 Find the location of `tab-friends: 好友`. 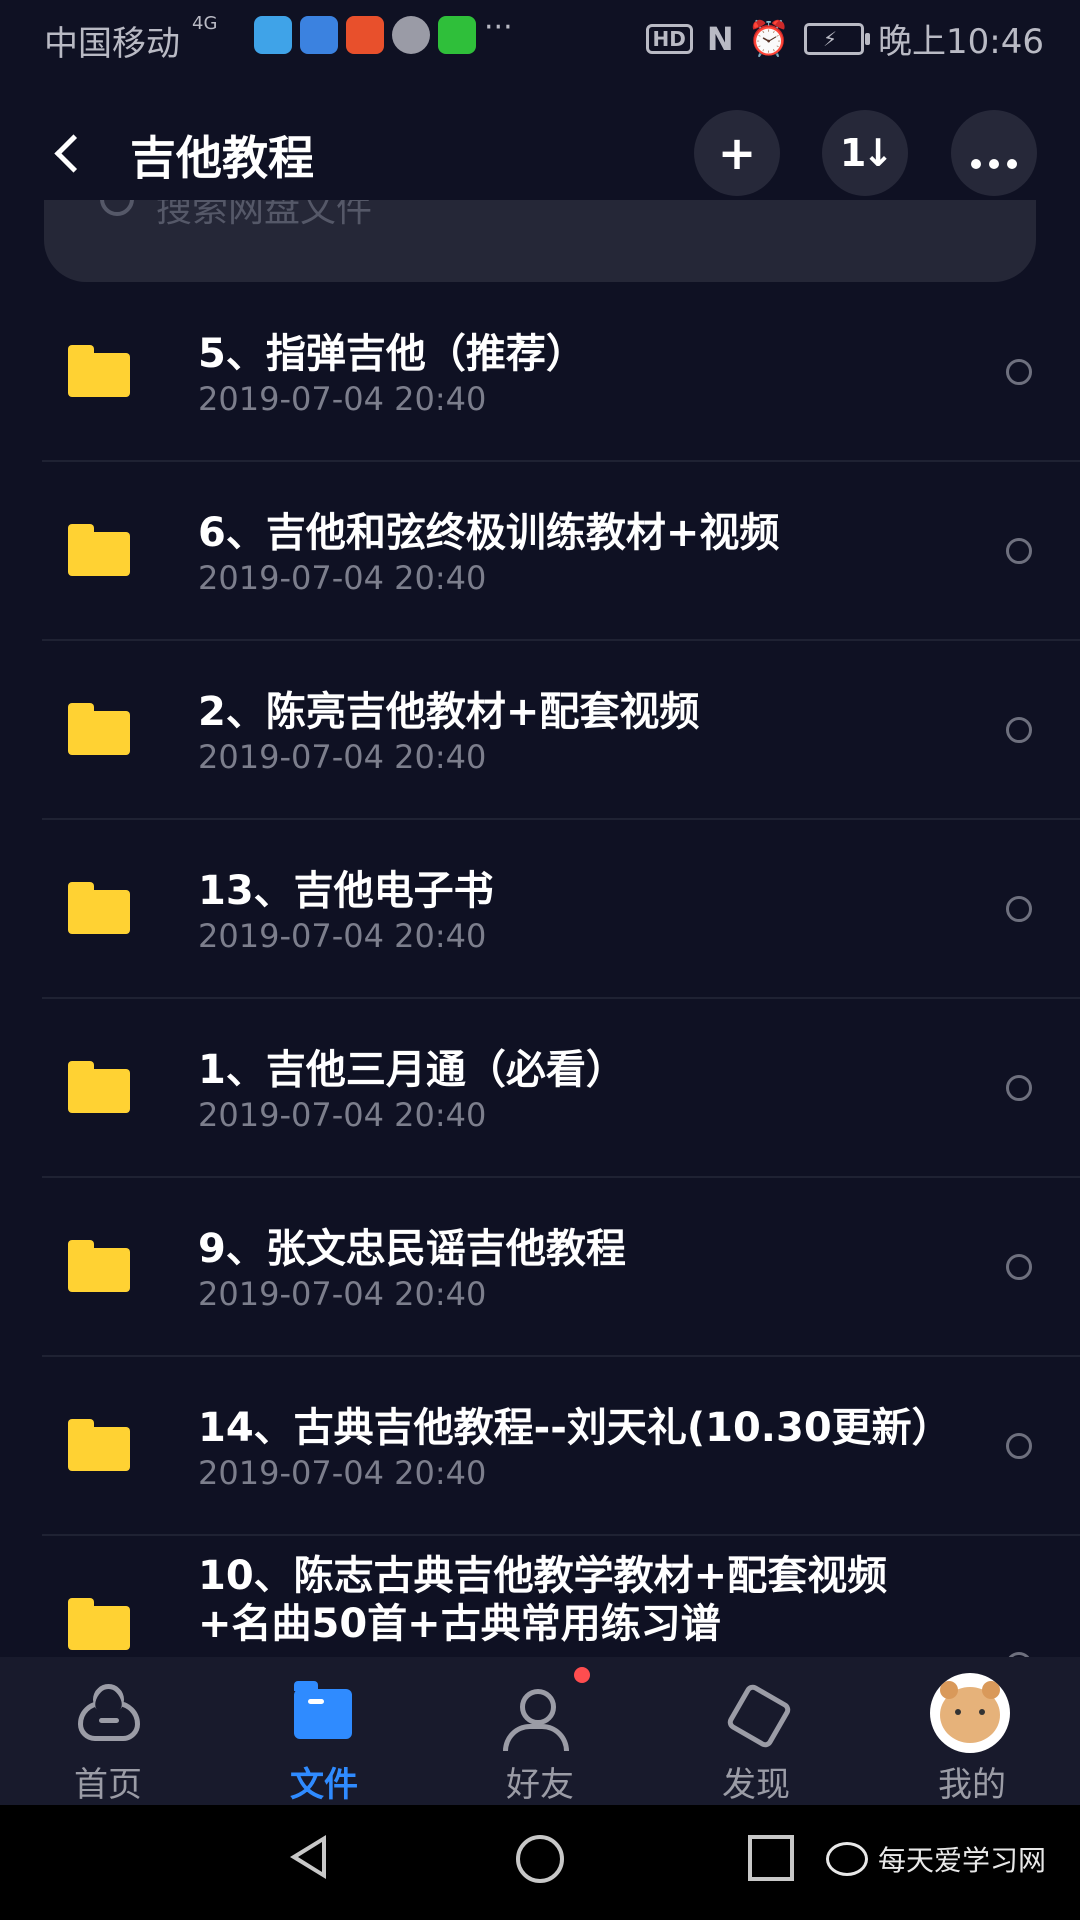

tab-friends: 好友 is located at coordinates (540, 1731).